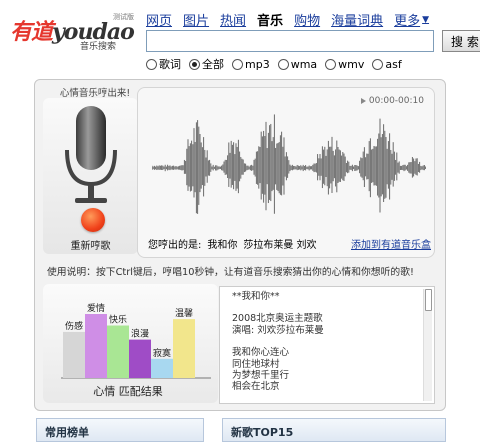  What do you see at coordinates (290, 41) in the screenshot?
I see `search-input` at bounding box center [290, 41].